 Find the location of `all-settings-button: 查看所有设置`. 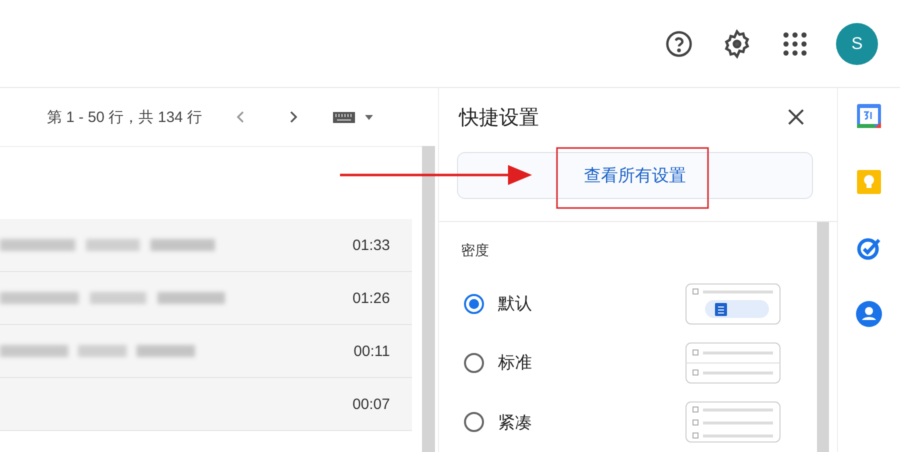

all-settings-button: 查看所有设置 is located at coordinates (635, 175).